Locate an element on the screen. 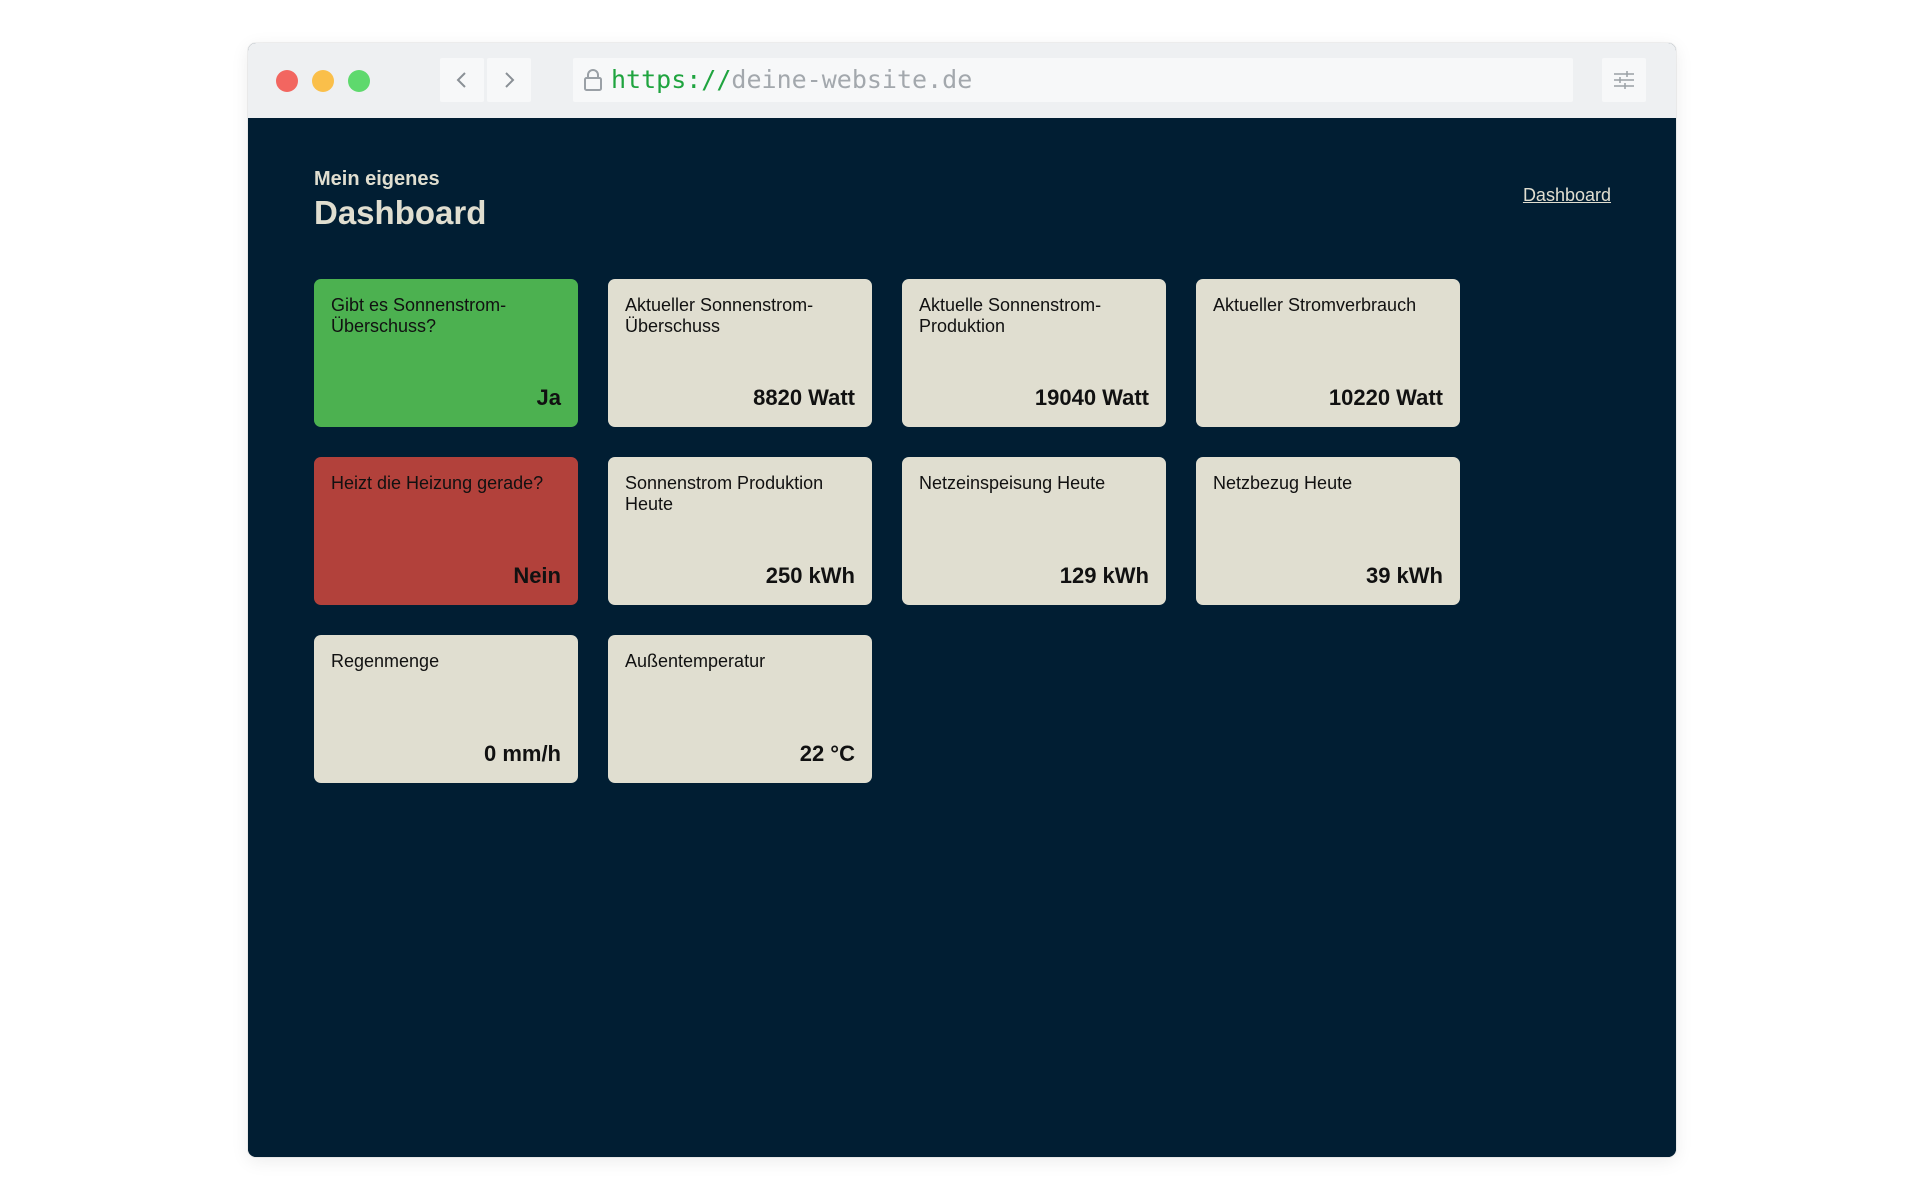 This screenshot has height=1200, width=1920. forward-button is located at coordinates (509, 80).